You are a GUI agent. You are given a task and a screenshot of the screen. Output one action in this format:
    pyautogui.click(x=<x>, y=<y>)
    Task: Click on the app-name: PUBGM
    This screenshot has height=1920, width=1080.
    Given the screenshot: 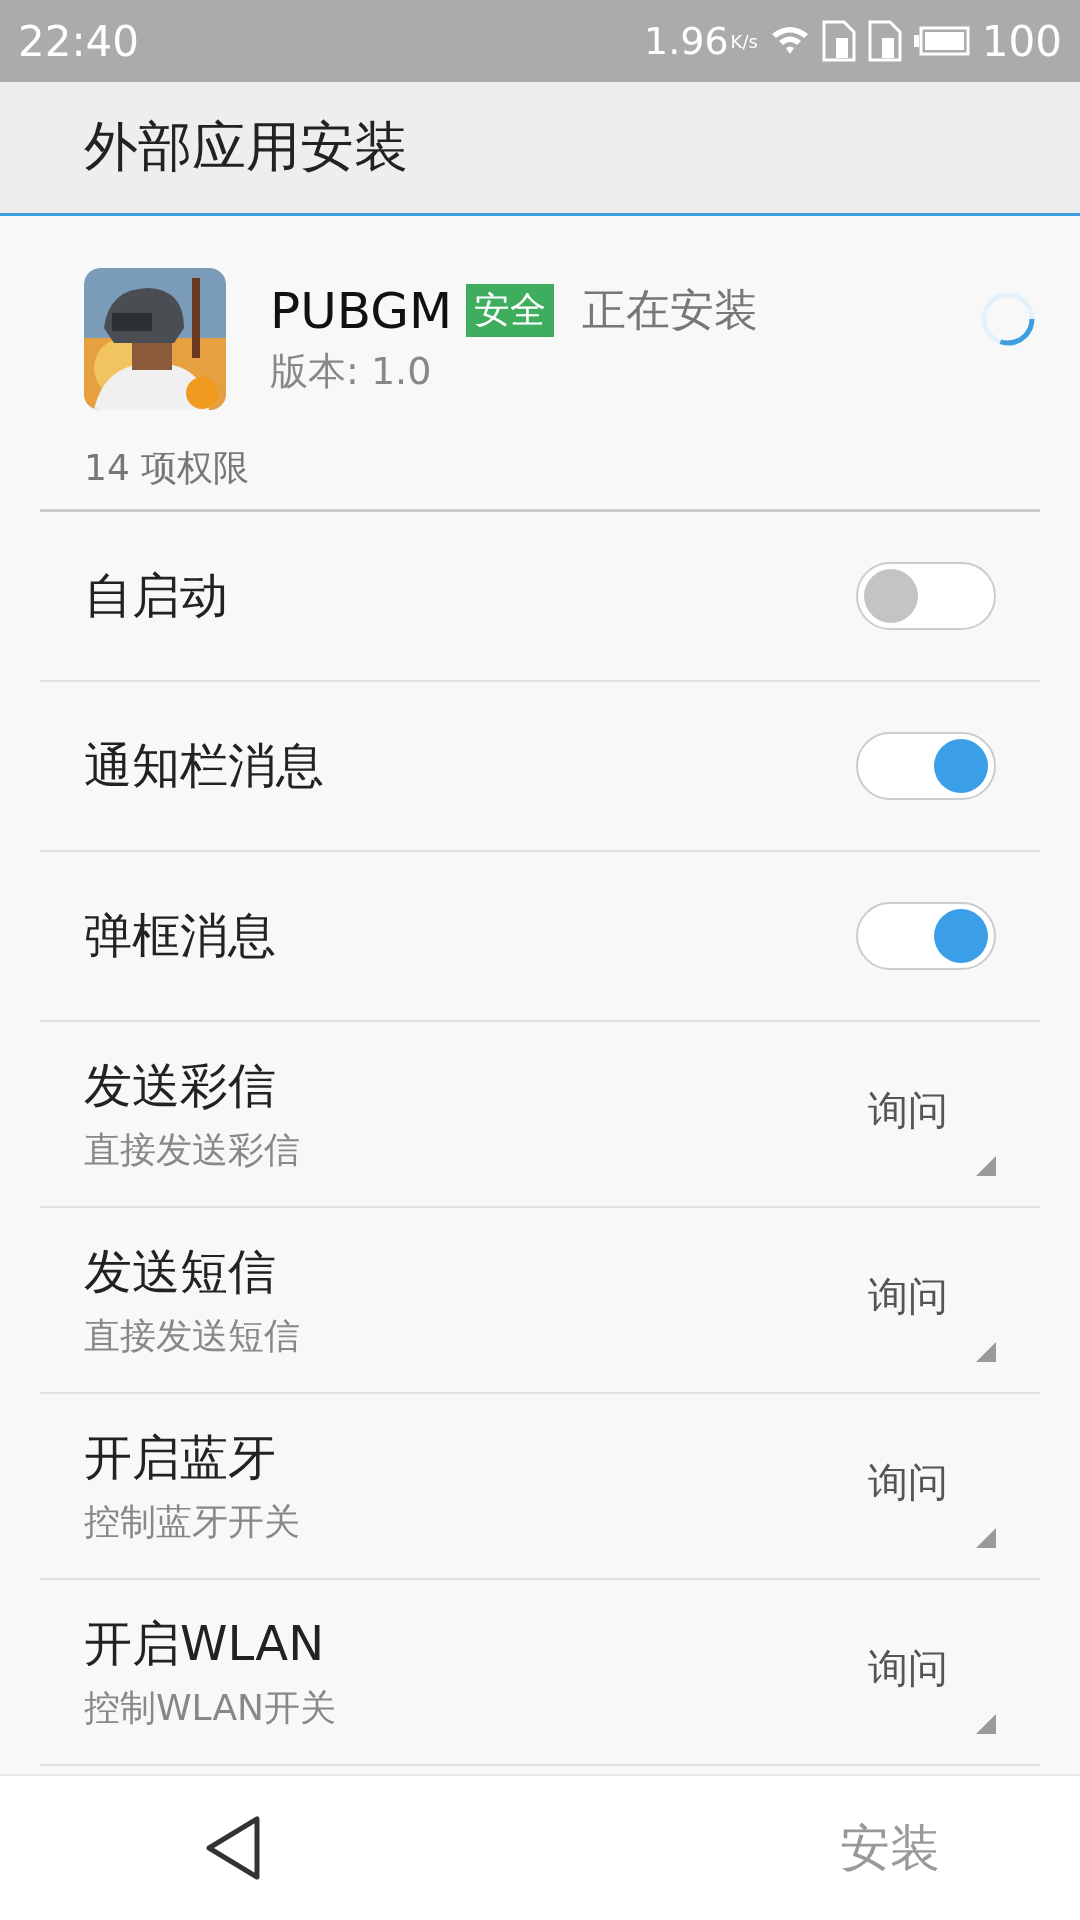 What is the action you would take?
    pyautogui.click(x=361, y=310)
    